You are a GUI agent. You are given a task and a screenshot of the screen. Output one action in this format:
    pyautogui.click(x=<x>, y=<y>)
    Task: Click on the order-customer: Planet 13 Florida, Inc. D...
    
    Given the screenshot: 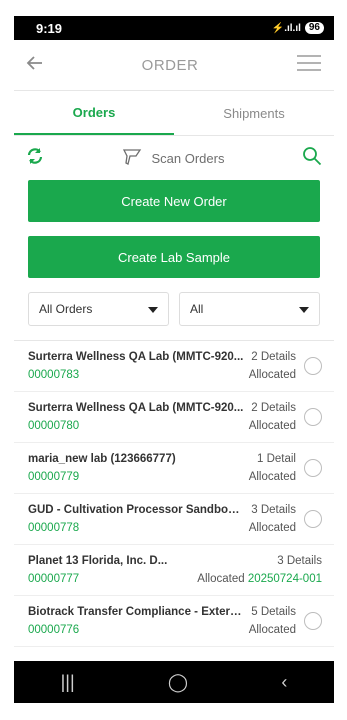 What is the action you would take?
    pyautogui.click(x=98, y=561)
    